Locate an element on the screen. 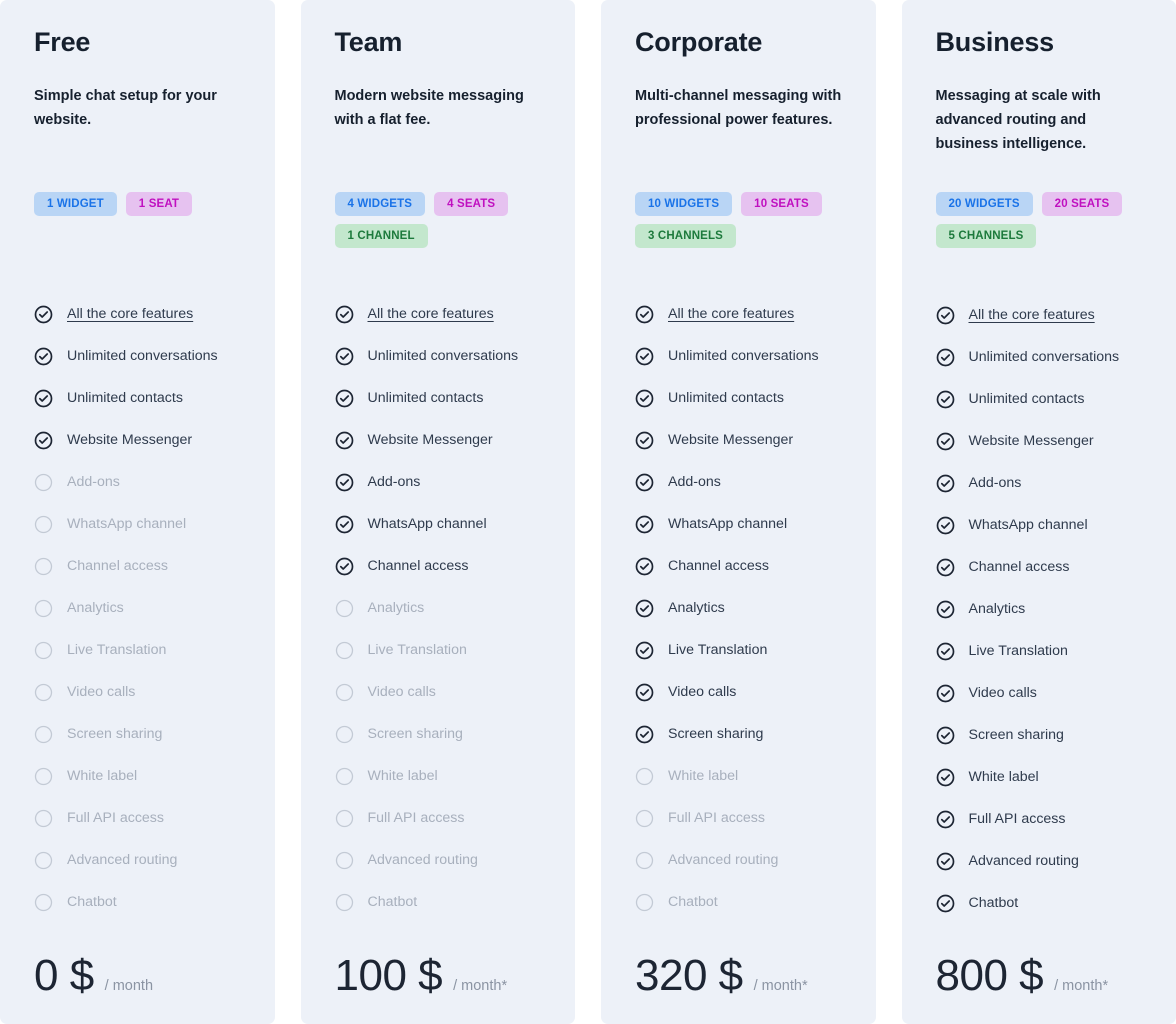  feature-item: Add-ons is located at coordinates (137, 483).